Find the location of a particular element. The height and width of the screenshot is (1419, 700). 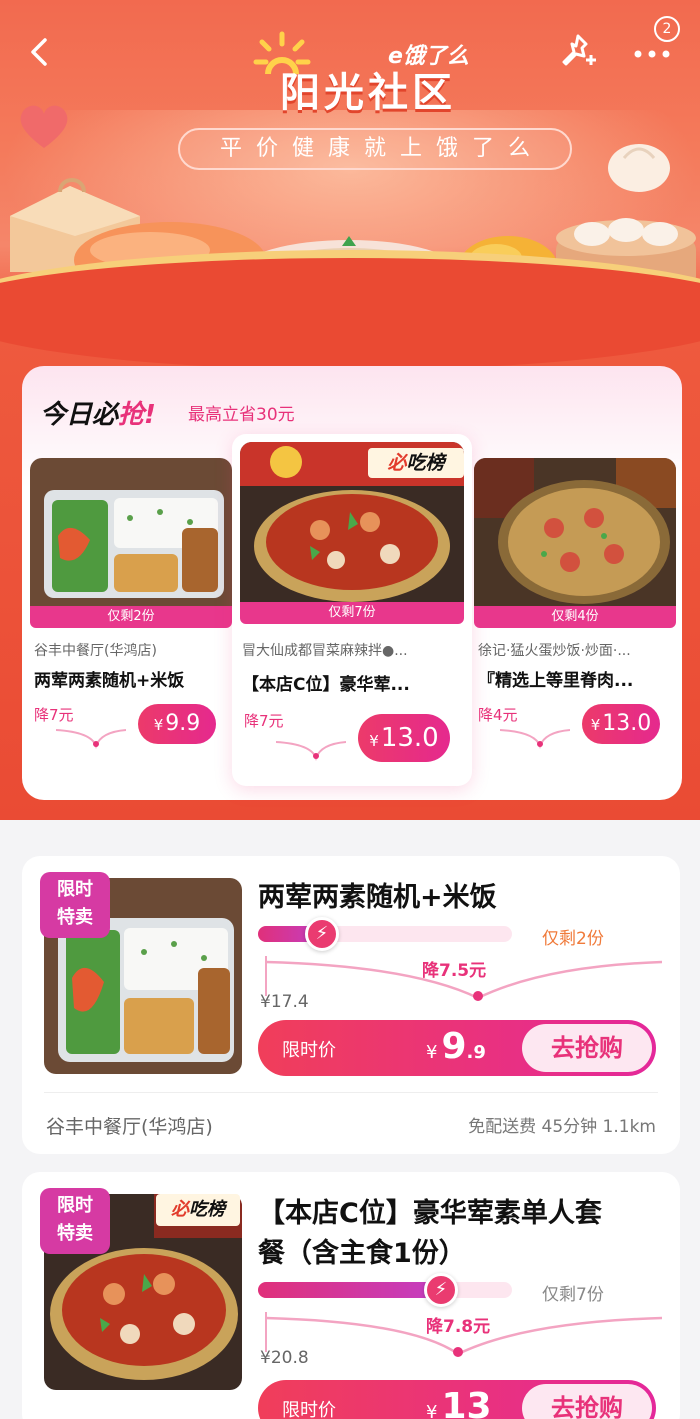

more-button is located at coordinates (652, 52).